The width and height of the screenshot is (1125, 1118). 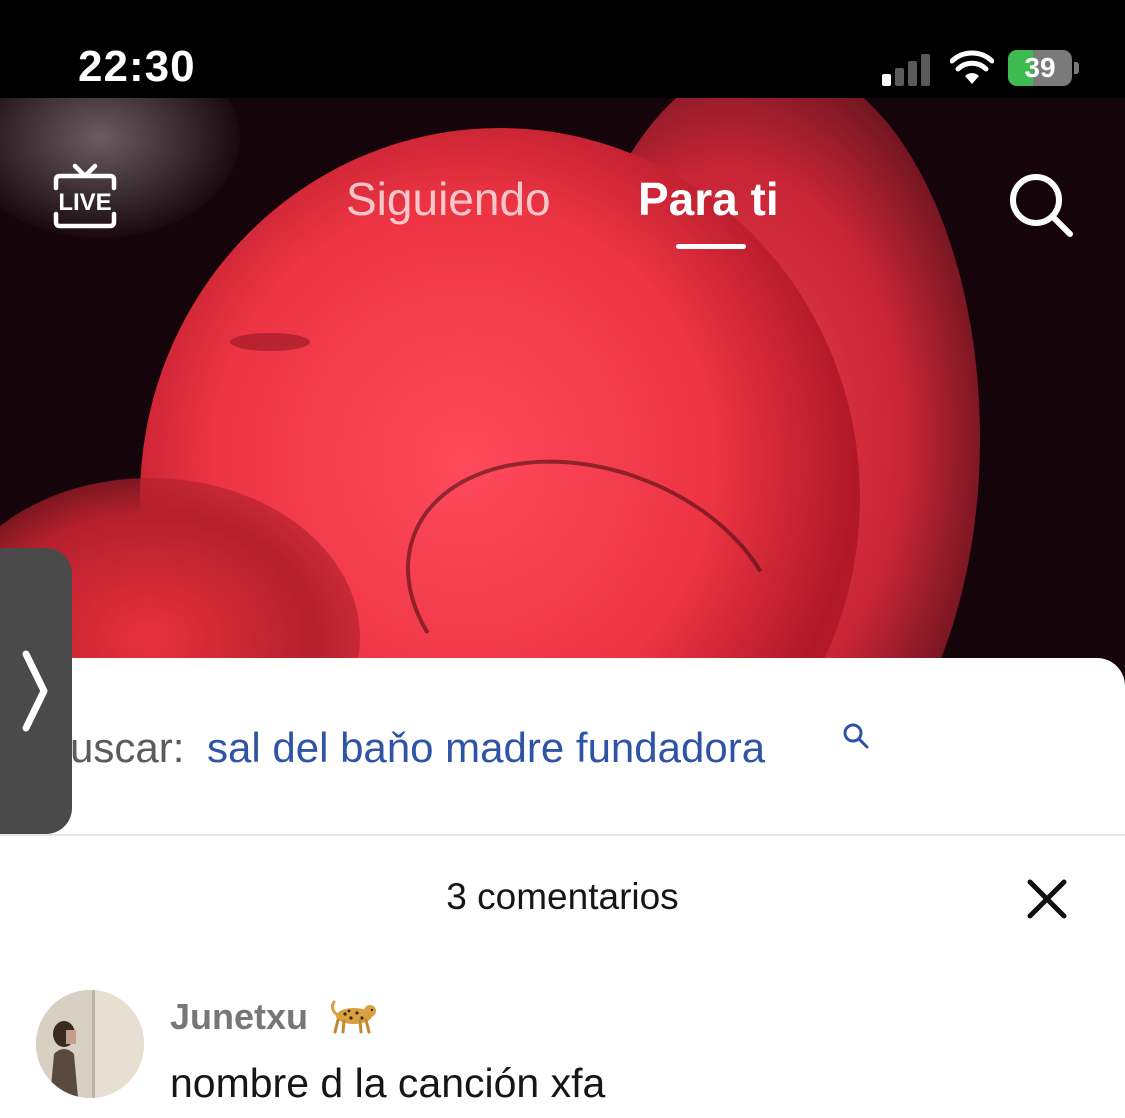 What do you see at coordinates (562, 896) in the screenshot?
I see `comments-count-title: 3 comentarios` at bounding box center [562, 896].